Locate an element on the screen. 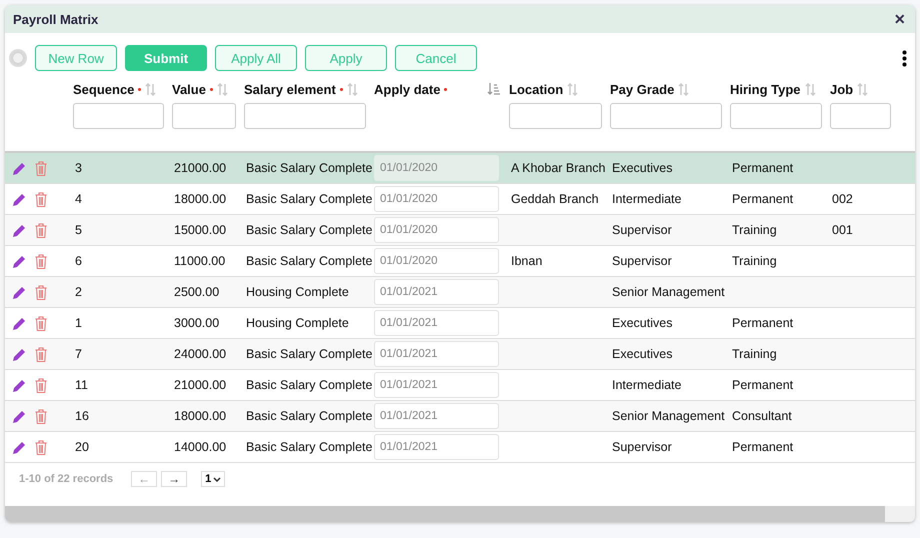  table-row: 3 21000.00 Basic Salary Complete 01/01/2020 A Khobar Branch Executives Permanent is located at coordinates (460, 168).